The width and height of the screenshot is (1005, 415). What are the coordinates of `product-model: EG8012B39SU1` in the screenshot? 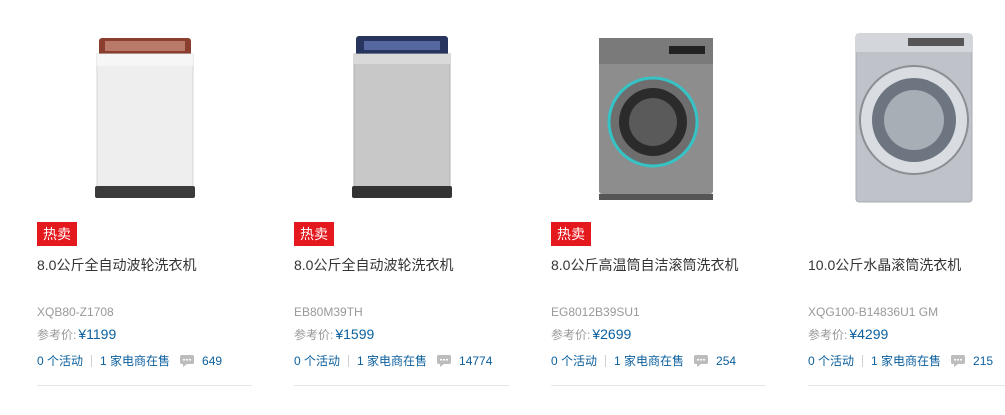 It's located at (595, 312).